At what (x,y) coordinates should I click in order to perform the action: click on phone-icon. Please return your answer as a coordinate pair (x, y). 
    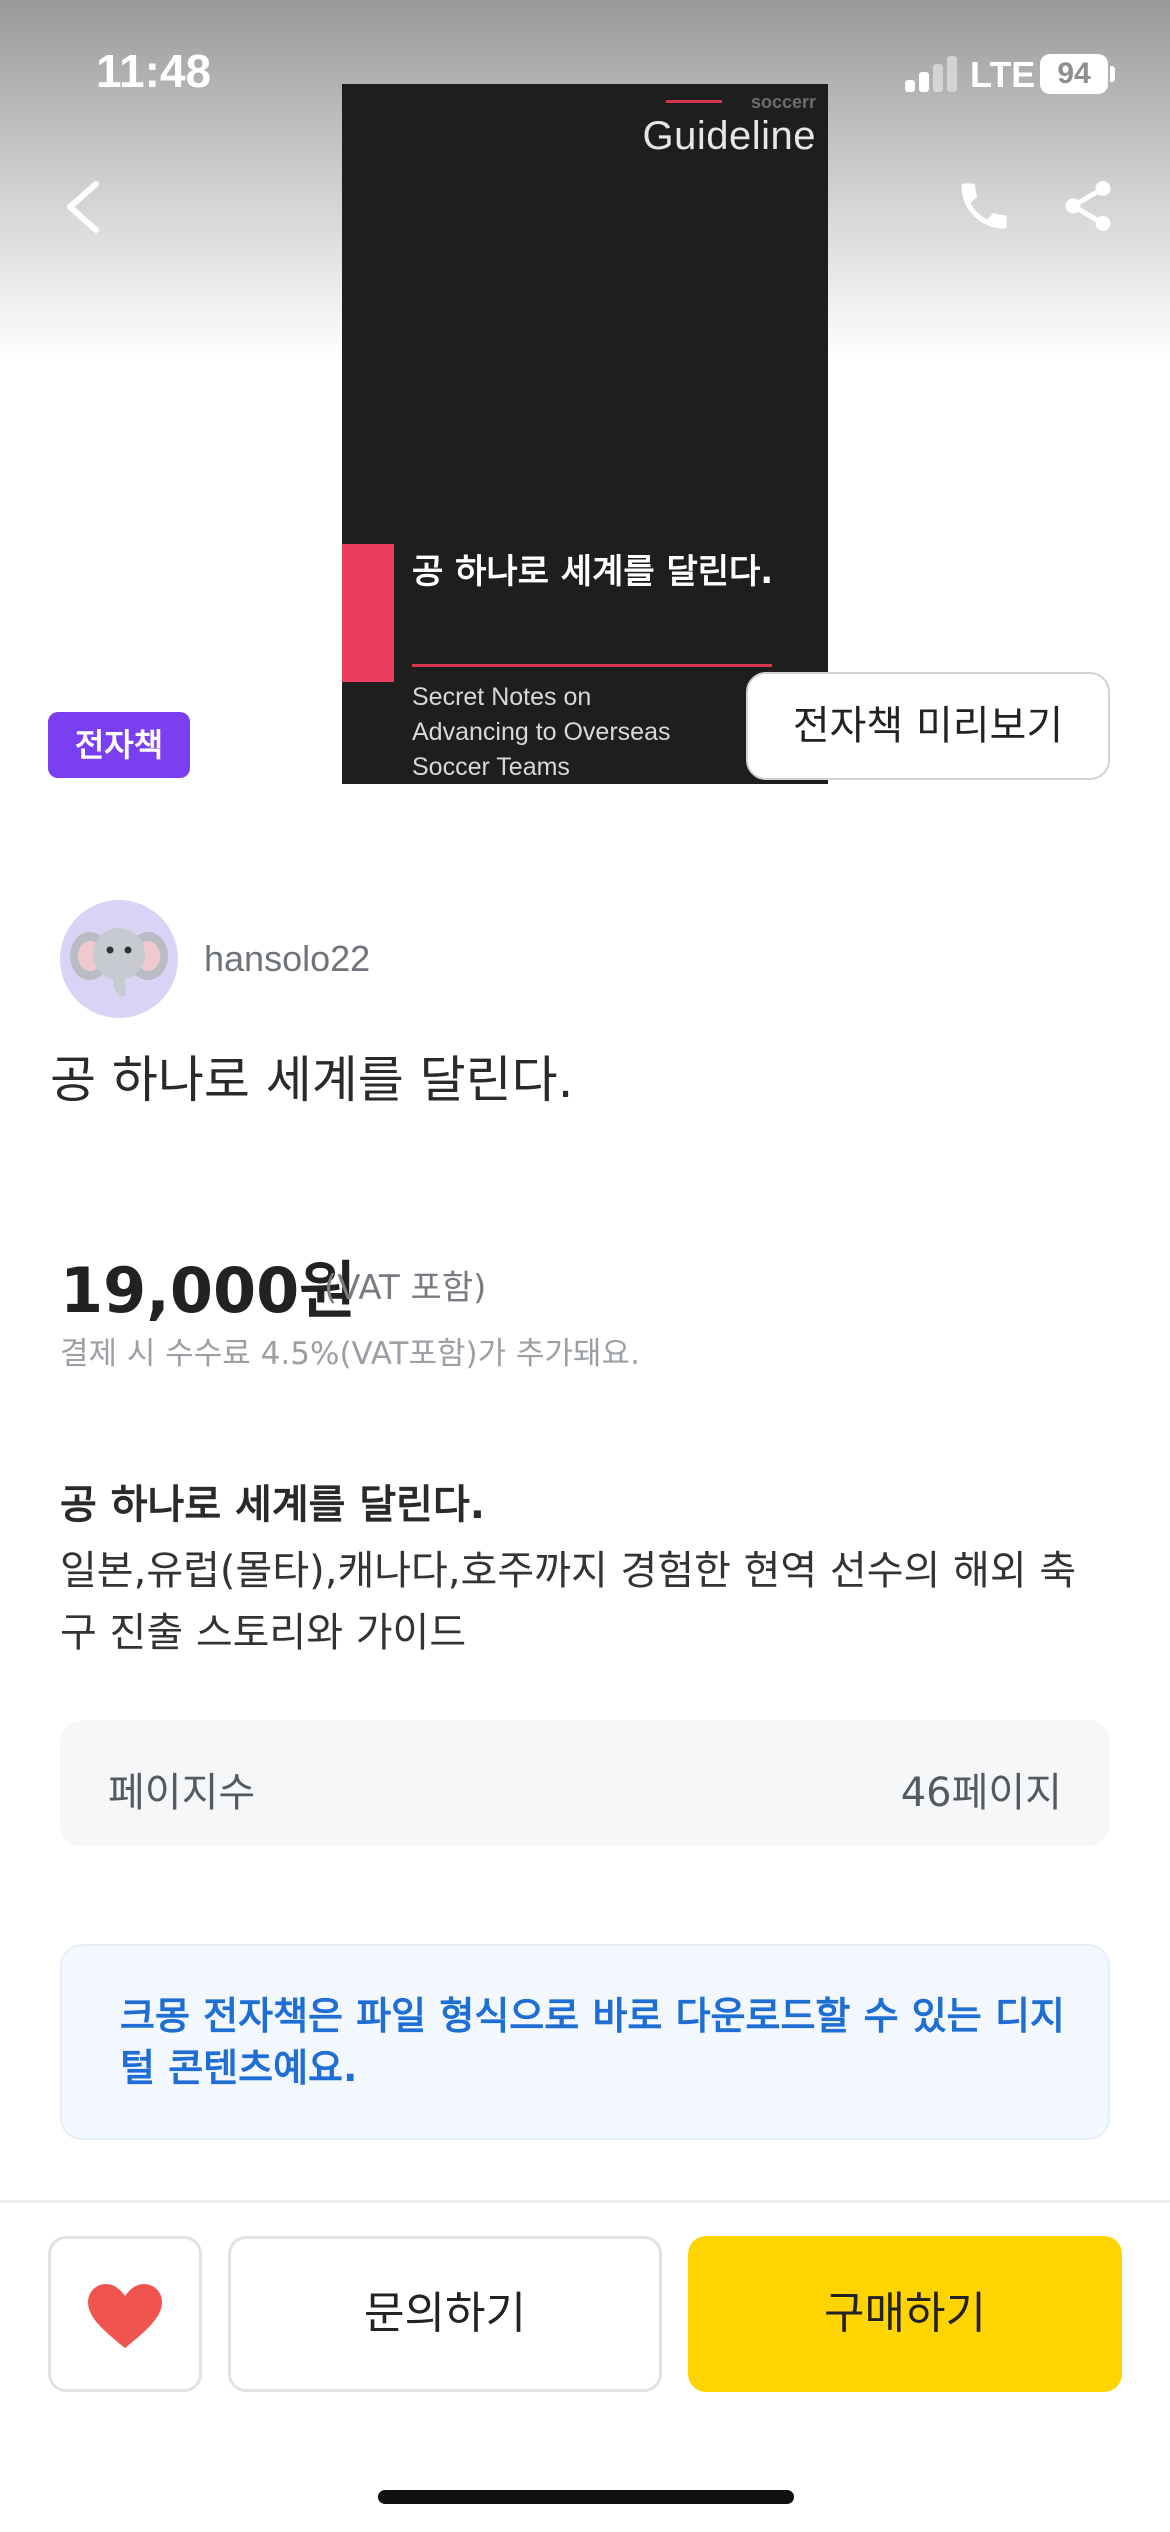
    Looking at the image, I should click on (984, 206).